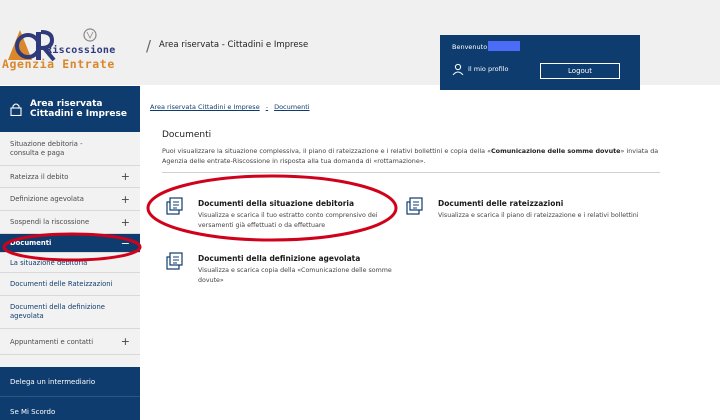 The width and height of the screenshot is (720, 420). What do you see at coordinates (276, 203) in the screenshot?
I see `card-title: Documenti della situazione debitoria` at bounding box center [276, 203].